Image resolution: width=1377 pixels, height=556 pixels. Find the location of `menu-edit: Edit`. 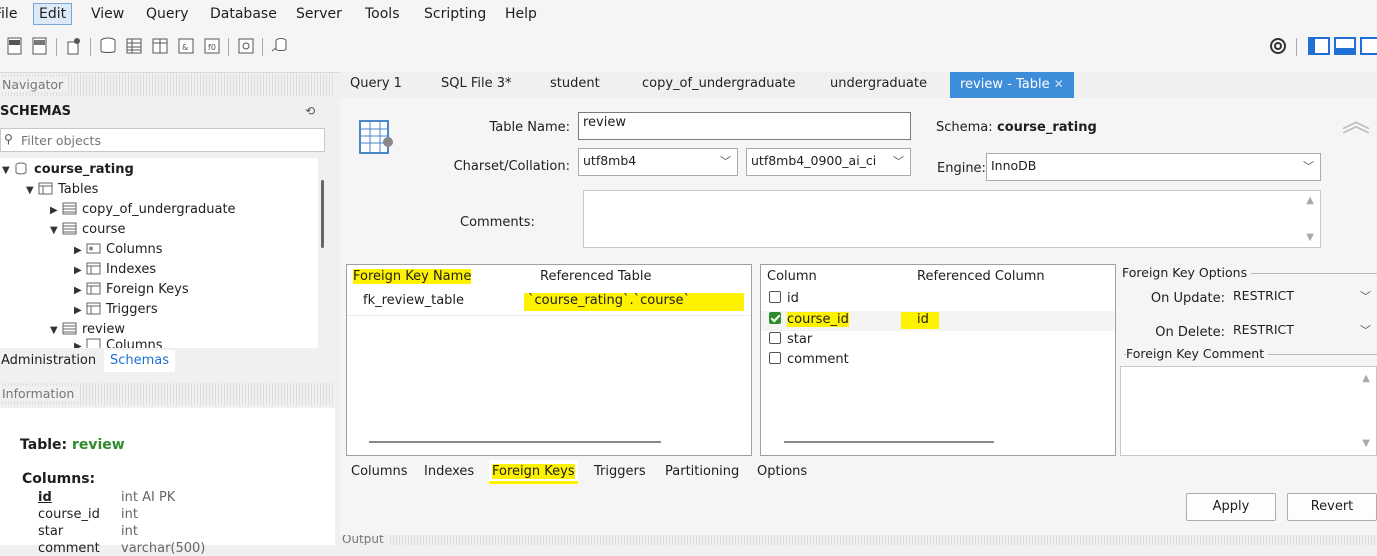

menu-edit: Edit is located at coordinates (53, 14).